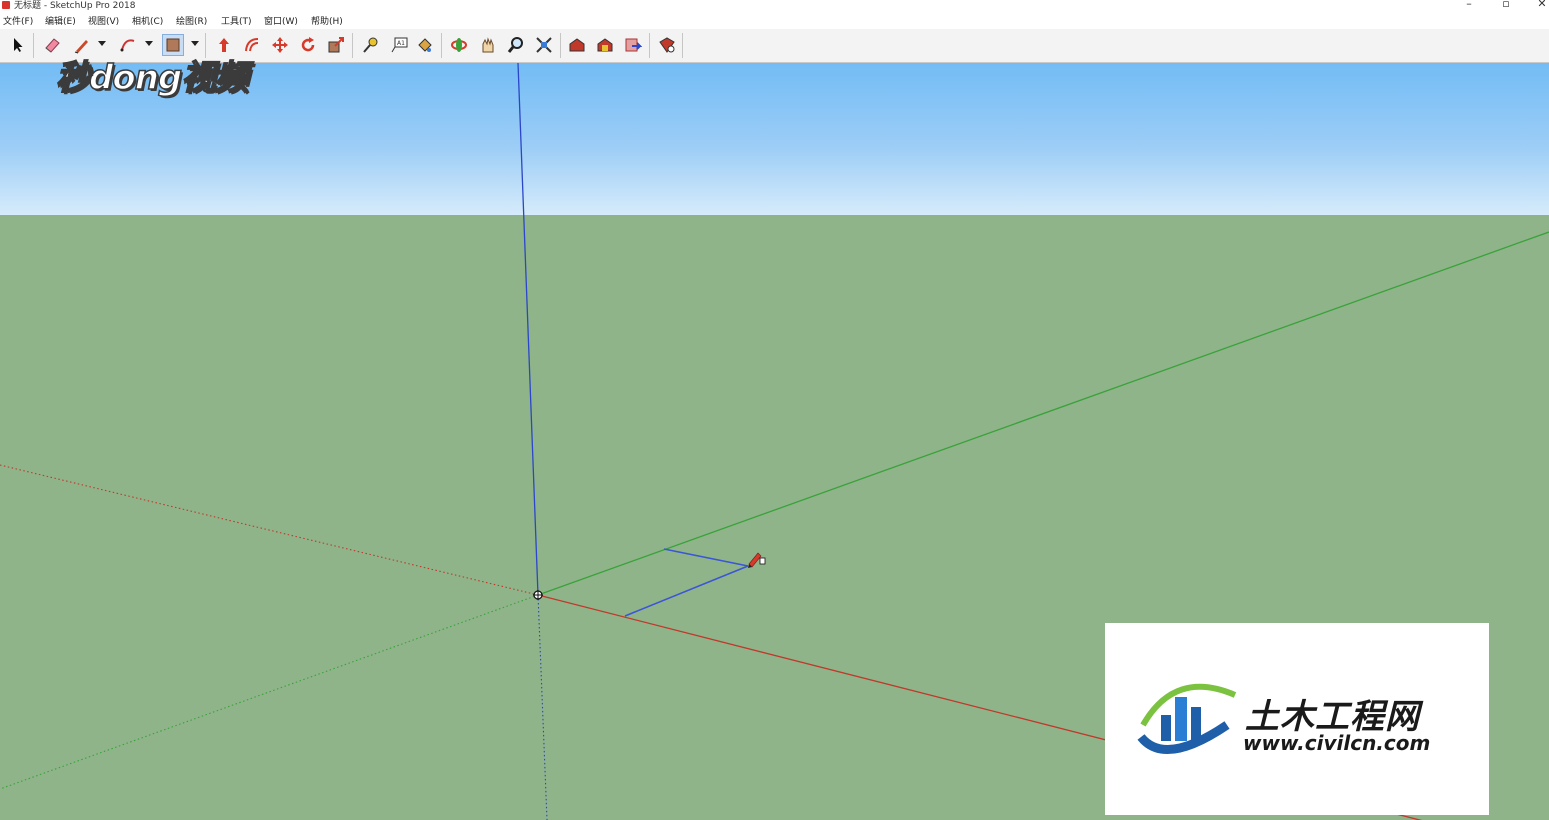 The height and width of the screenshot is (820, 1549). What do you see at coordinates (269, 692) in the screenshot?
I see `green-axis-negative` at bounding box center [269, 692].